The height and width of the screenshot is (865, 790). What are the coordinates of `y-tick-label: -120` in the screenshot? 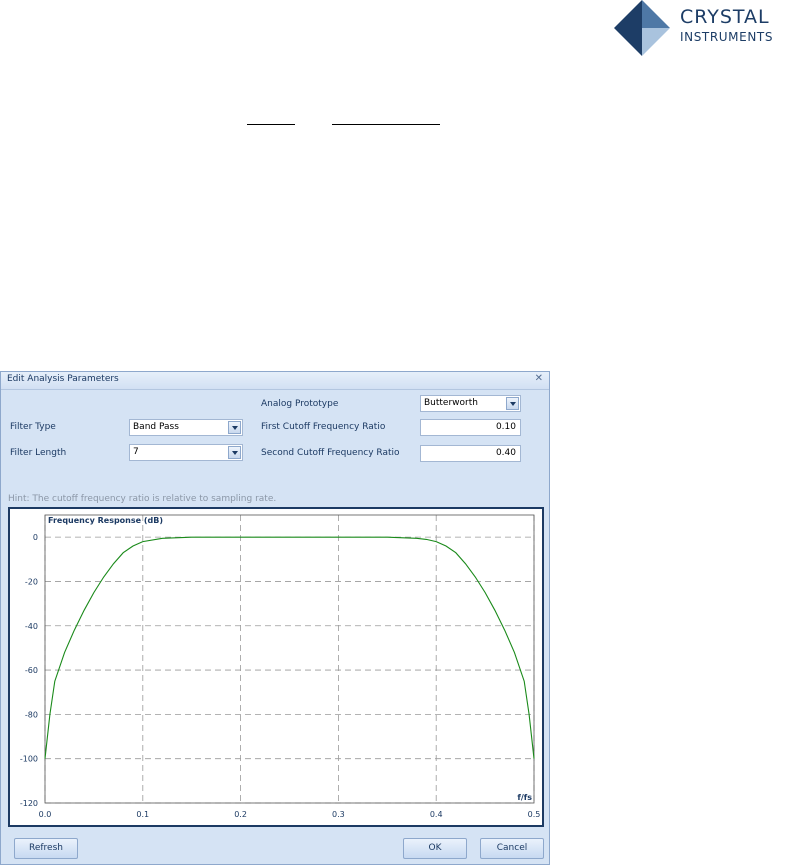 It's located at (29, 803).